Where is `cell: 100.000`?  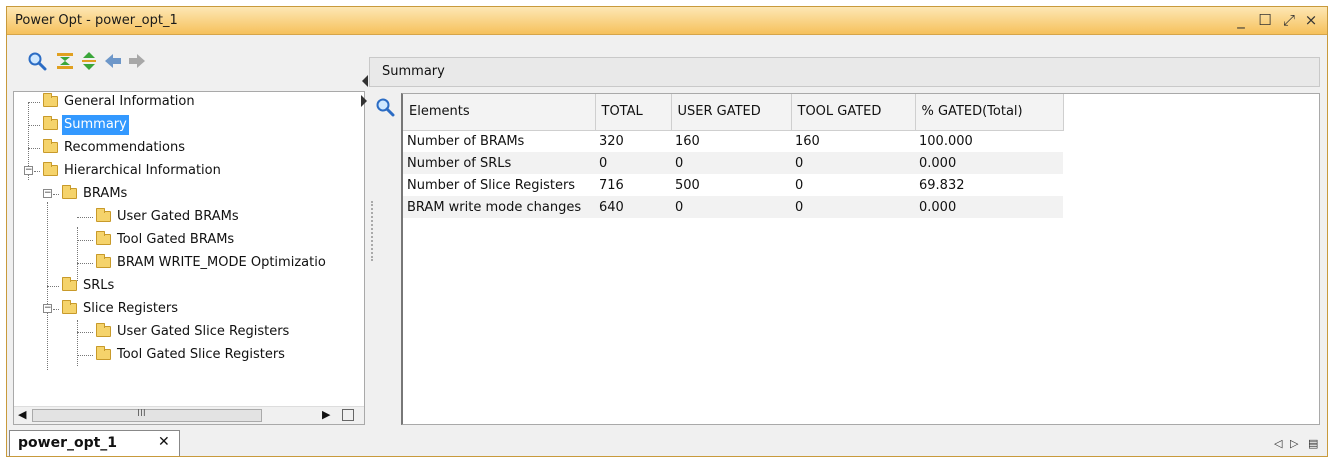
cell: 100.000 is located at coordinates (946, 141).